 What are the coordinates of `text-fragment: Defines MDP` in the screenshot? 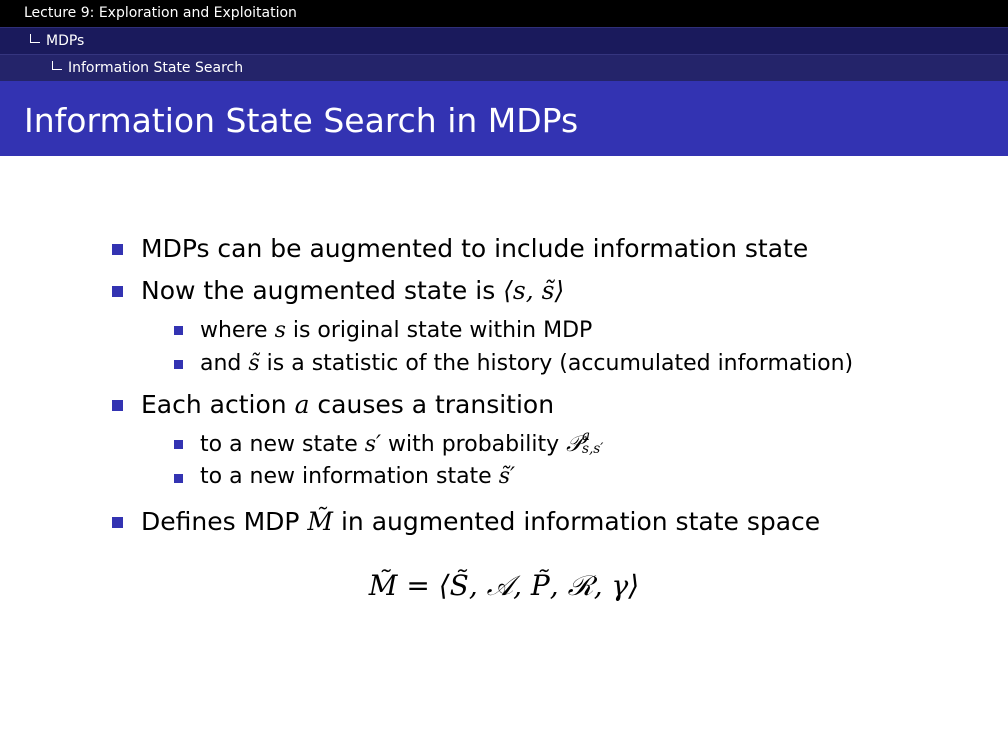 It's located at (224, 521).